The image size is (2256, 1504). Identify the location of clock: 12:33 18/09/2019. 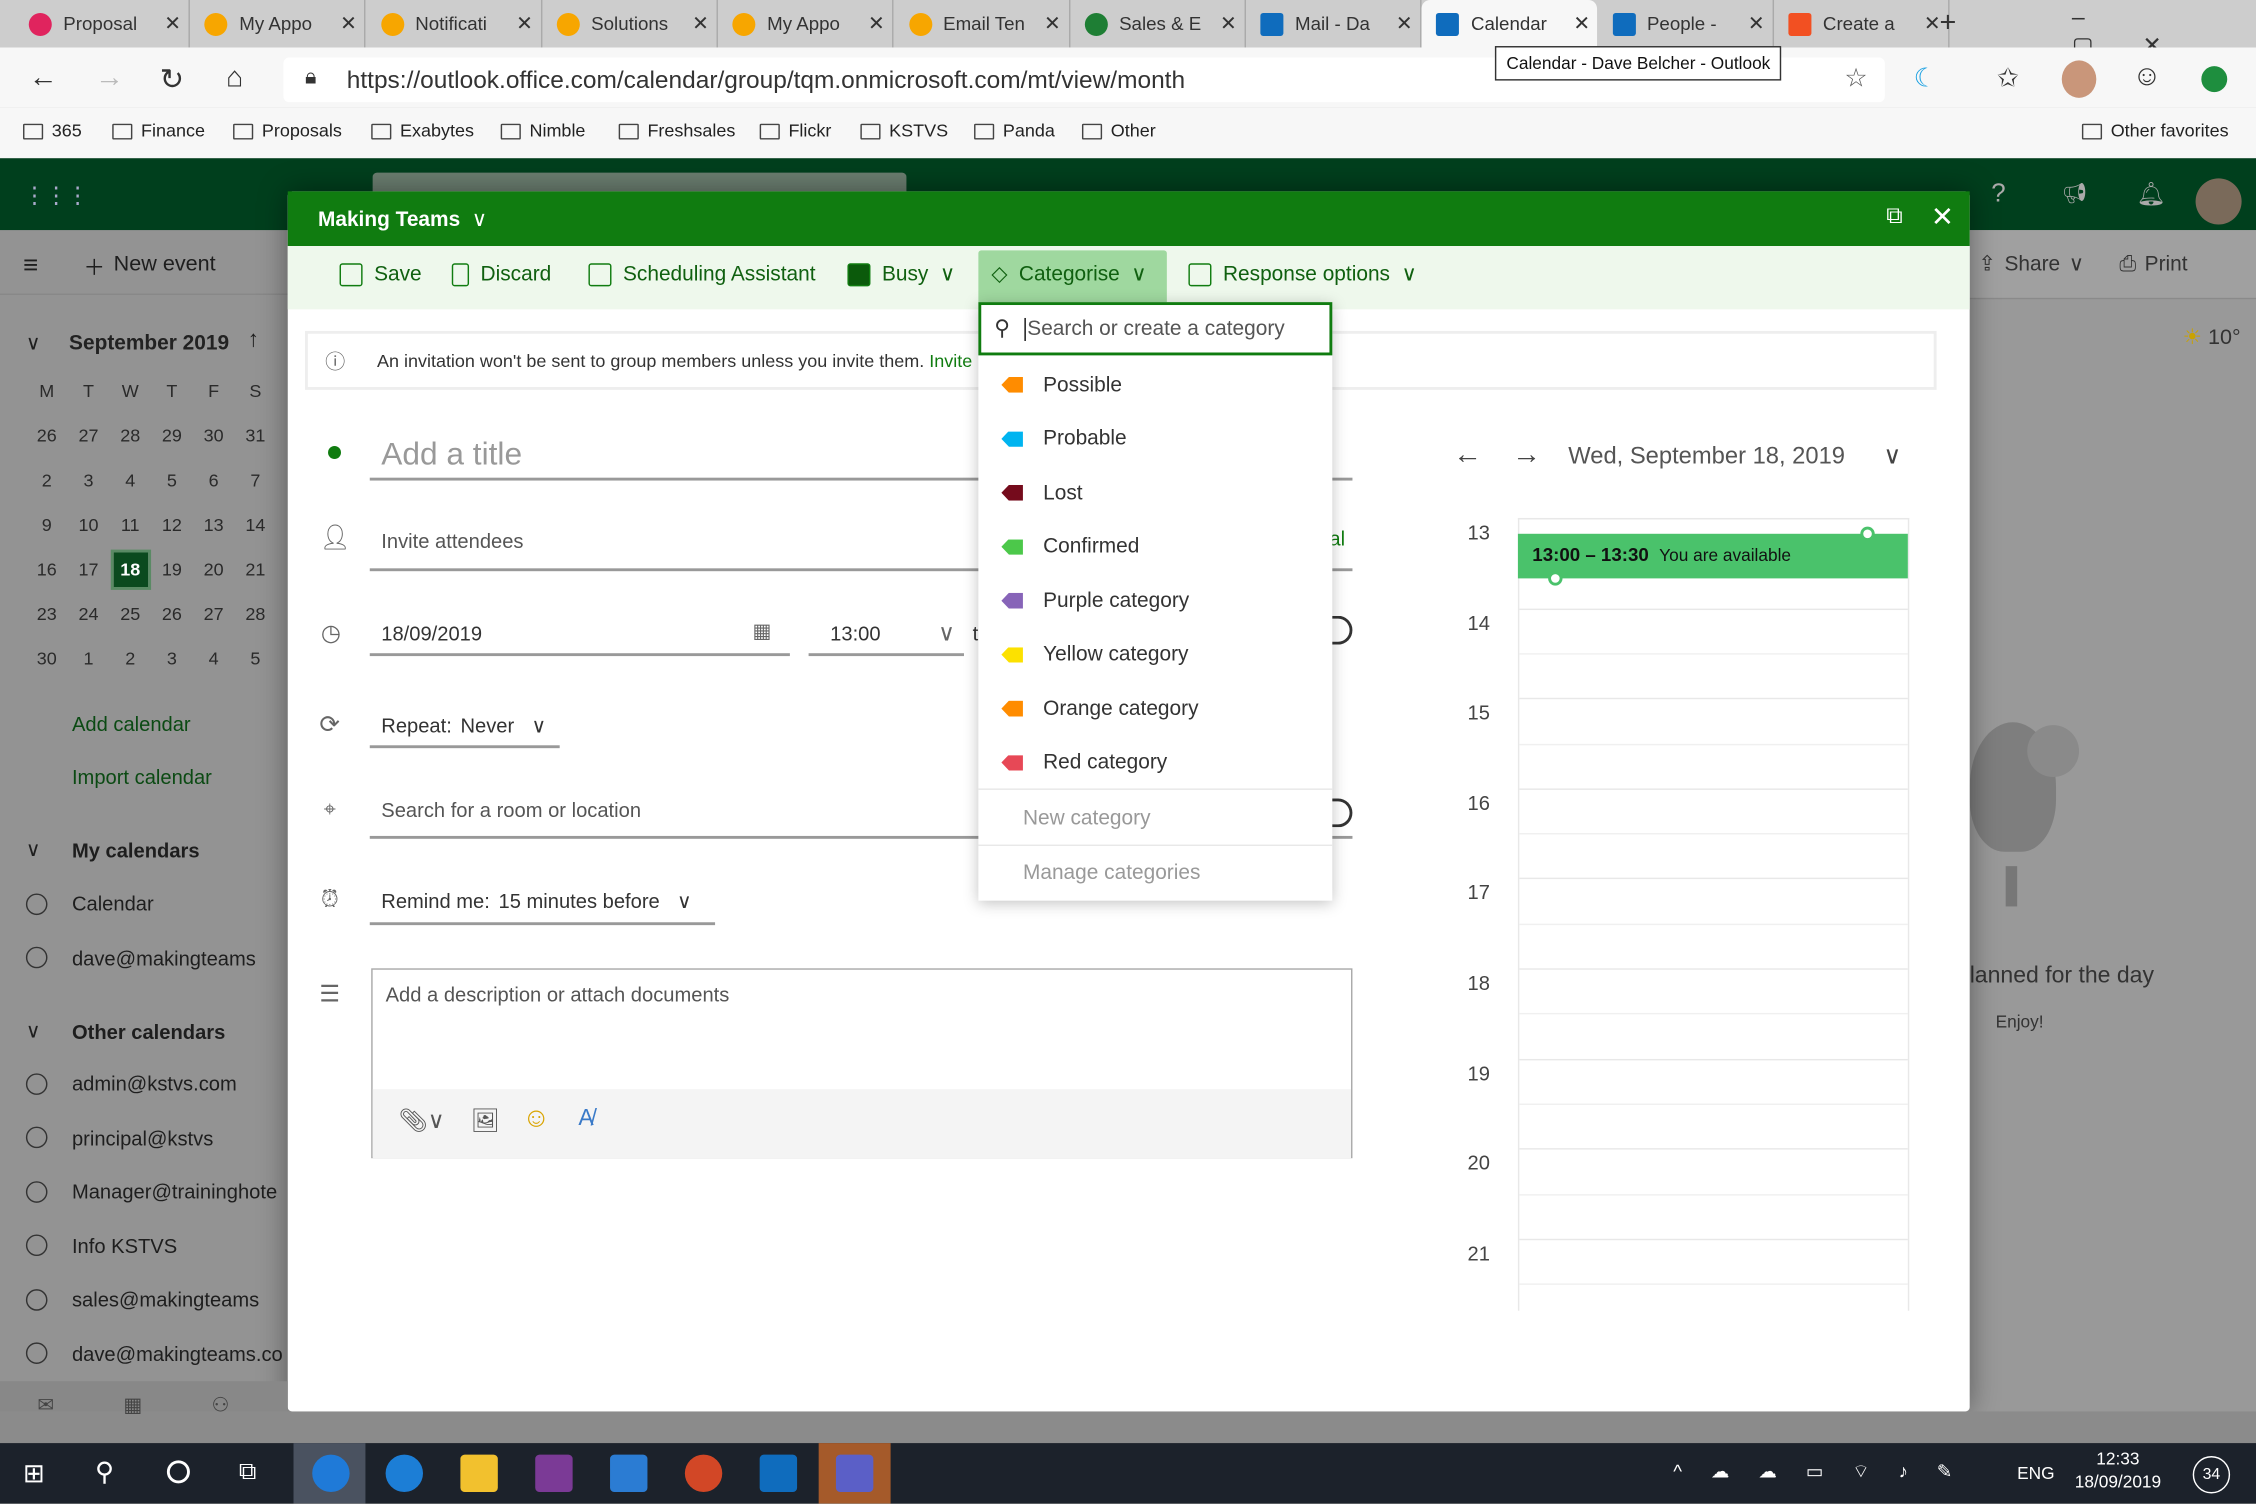
(2118, 1470).